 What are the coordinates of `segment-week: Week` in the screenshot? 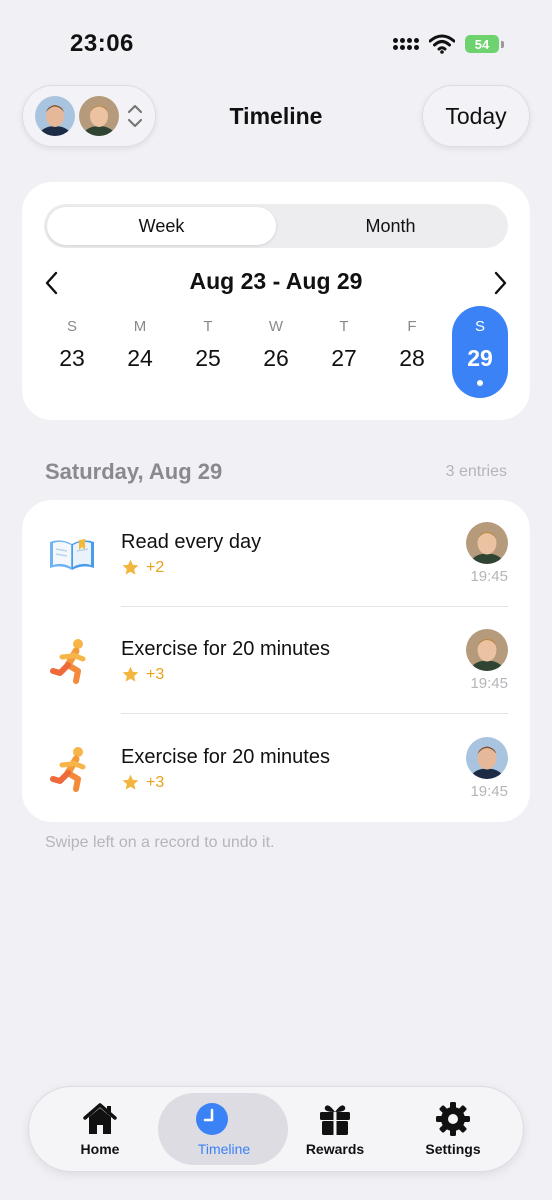 It's located at (161, 226).